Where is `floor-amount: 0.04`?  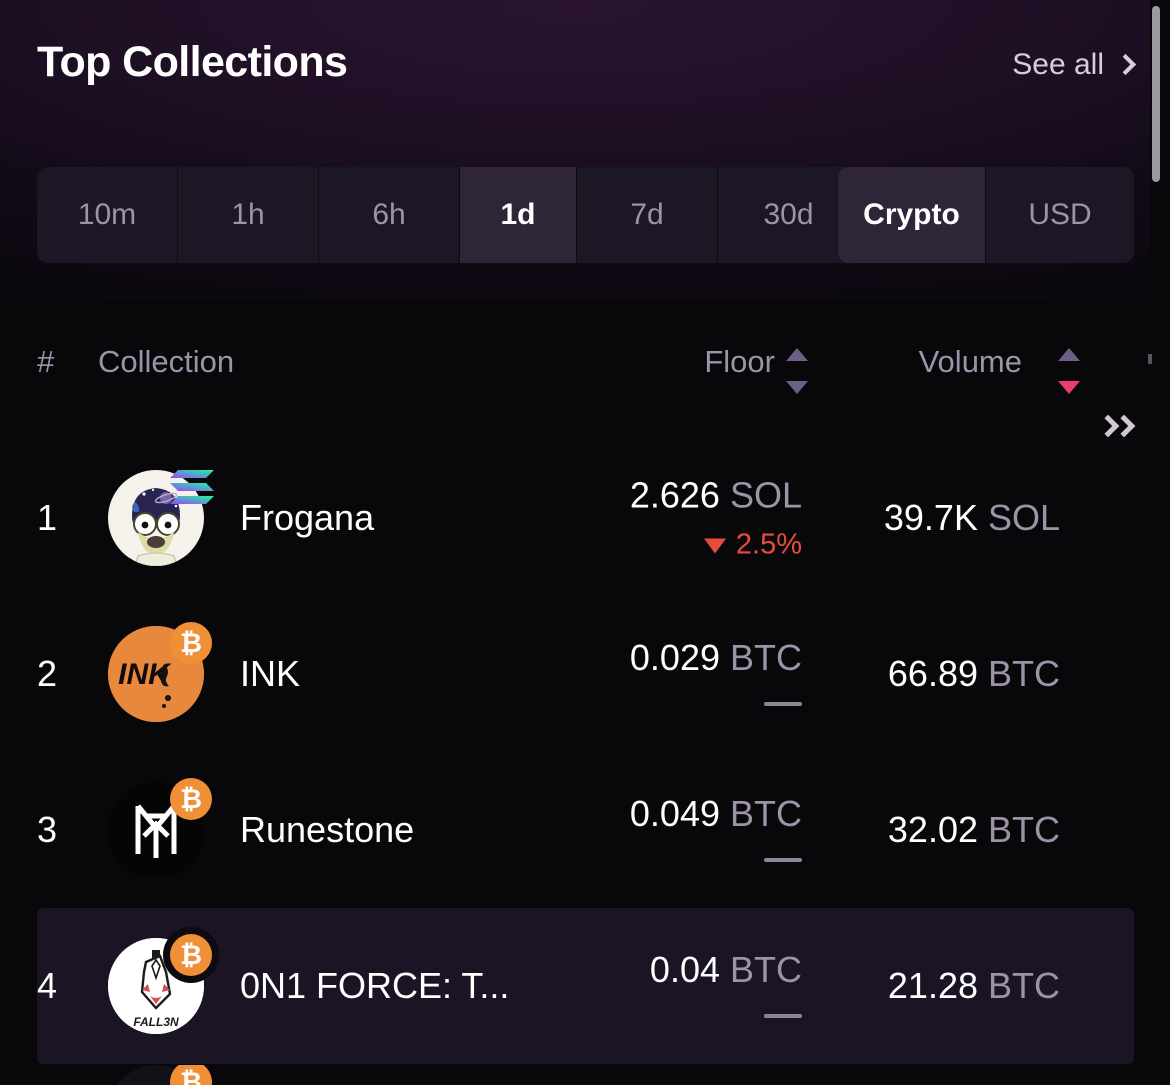 floor-amount: 0.04 is located at coordinates (684, 969).